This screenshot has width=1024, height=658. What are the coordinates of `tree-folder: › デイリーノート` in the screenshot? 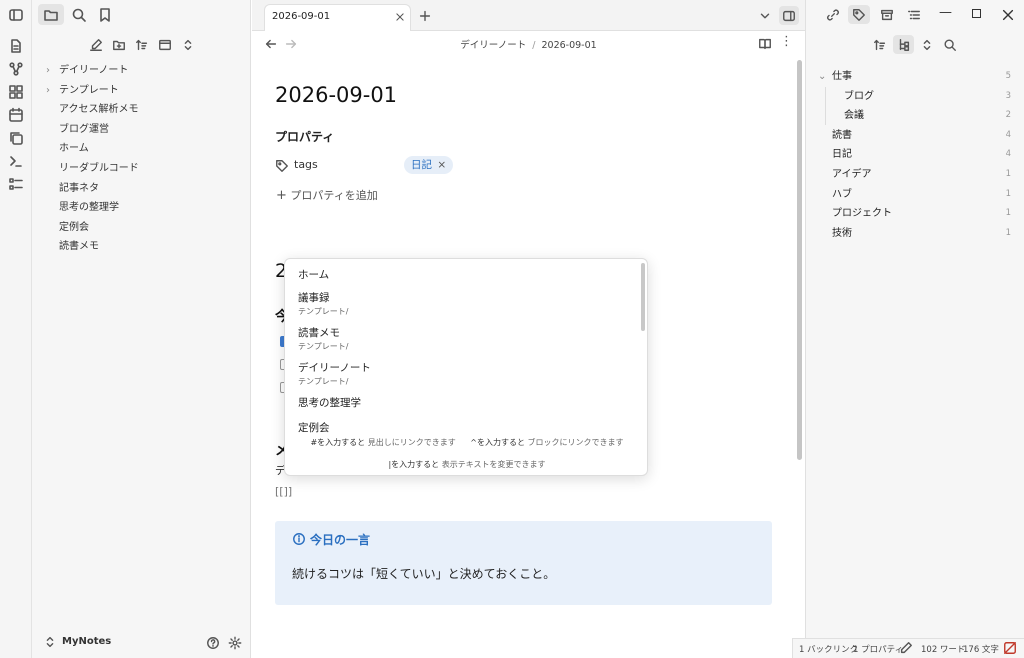 It's located at (87, 71).